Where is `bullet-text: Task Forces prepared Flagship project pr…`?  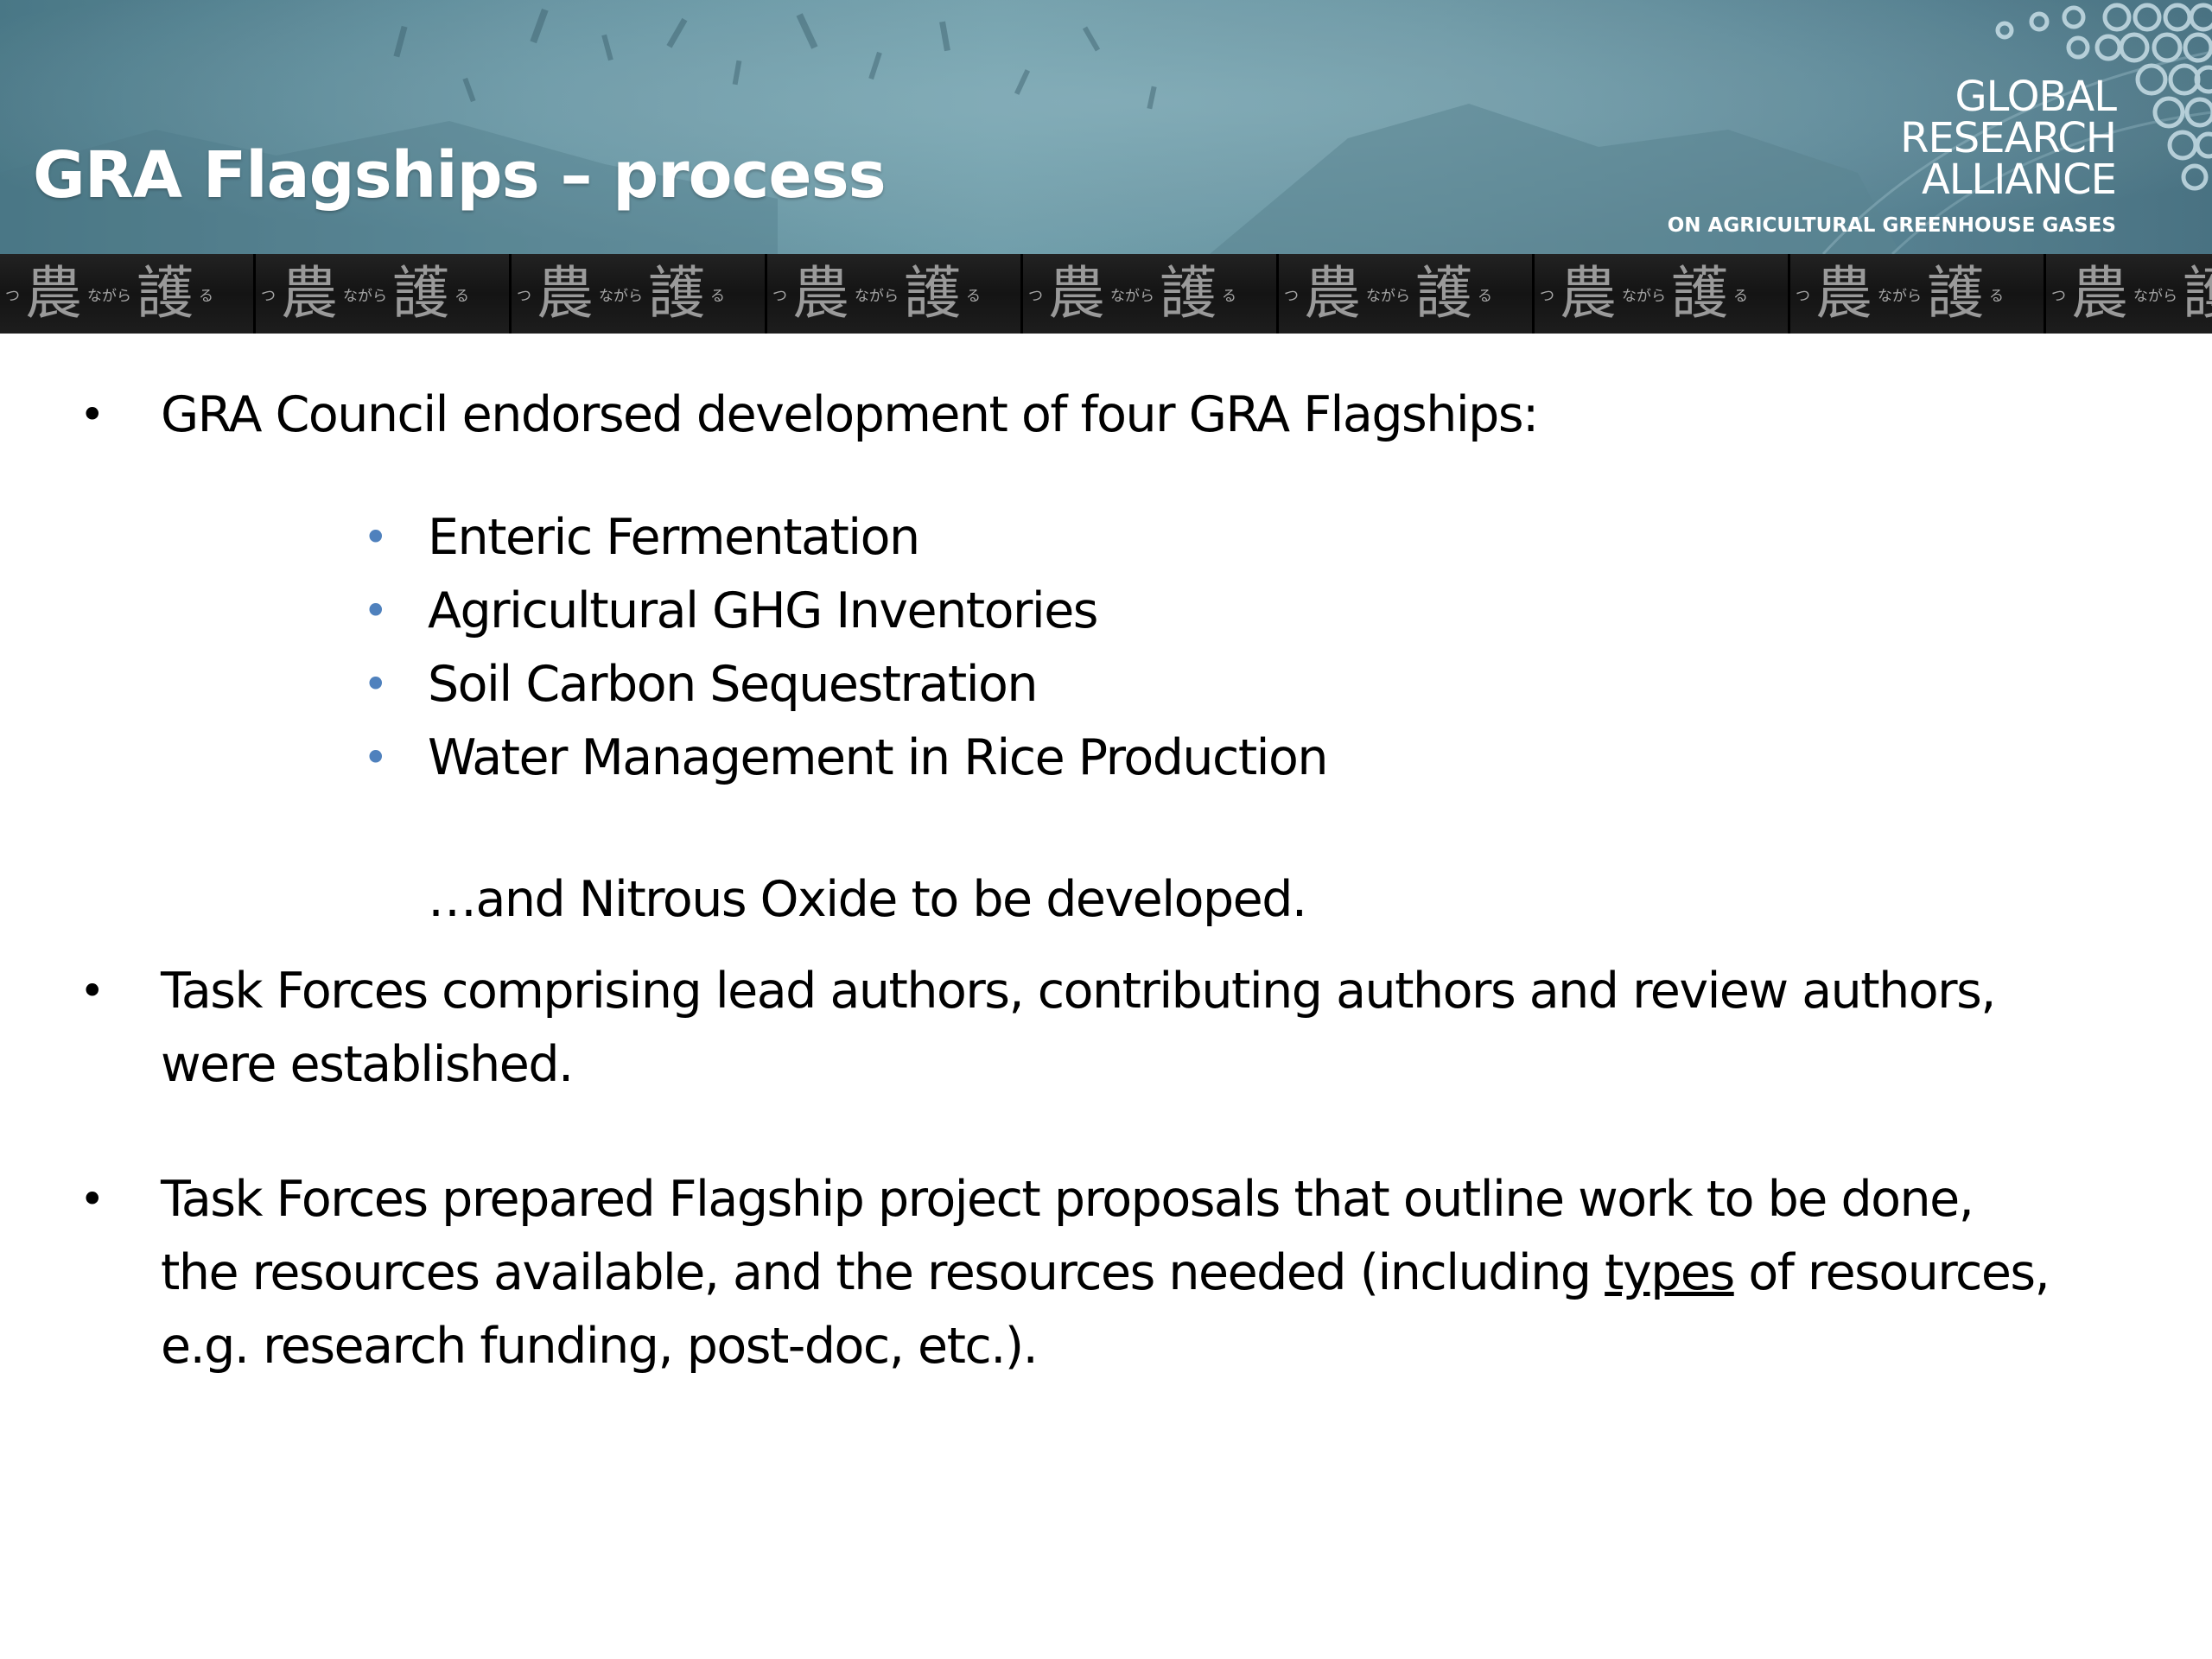 bullet-text: Task Forces prepared Flagship project pr… is located at coordinates (1172, 1273).